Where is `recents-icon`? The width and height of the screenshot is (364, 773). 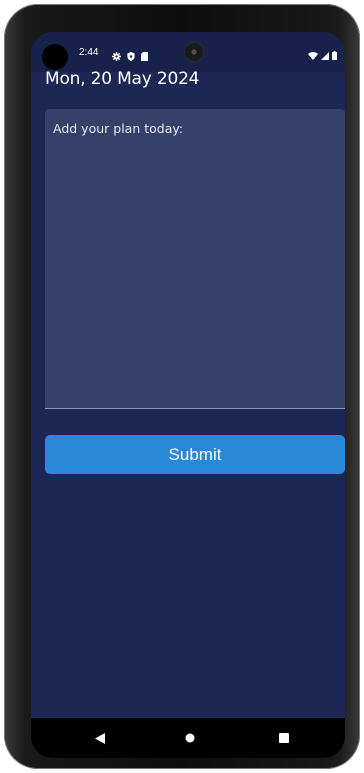
recents-icon is located at coordinates (284, 738).